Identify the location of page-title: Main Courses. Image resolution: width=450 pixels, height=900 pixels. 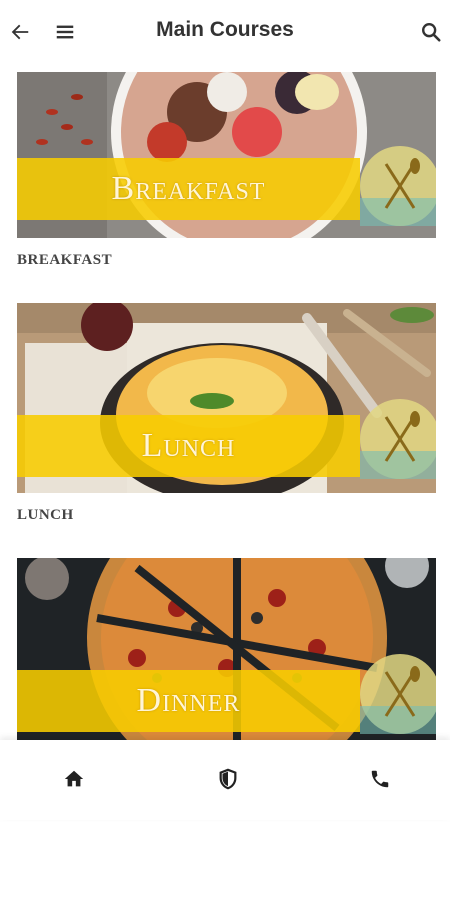
(225, 29).